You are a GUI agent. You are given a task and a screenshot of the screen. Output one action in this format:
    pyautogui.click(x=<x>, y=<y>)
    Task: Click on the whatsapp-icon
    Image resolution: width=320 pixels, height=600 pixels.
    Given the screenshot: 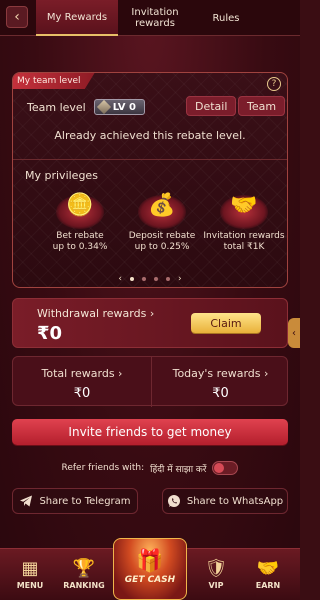 What is the action you would take?
    pyautogui.click(x=174, y=501)
    